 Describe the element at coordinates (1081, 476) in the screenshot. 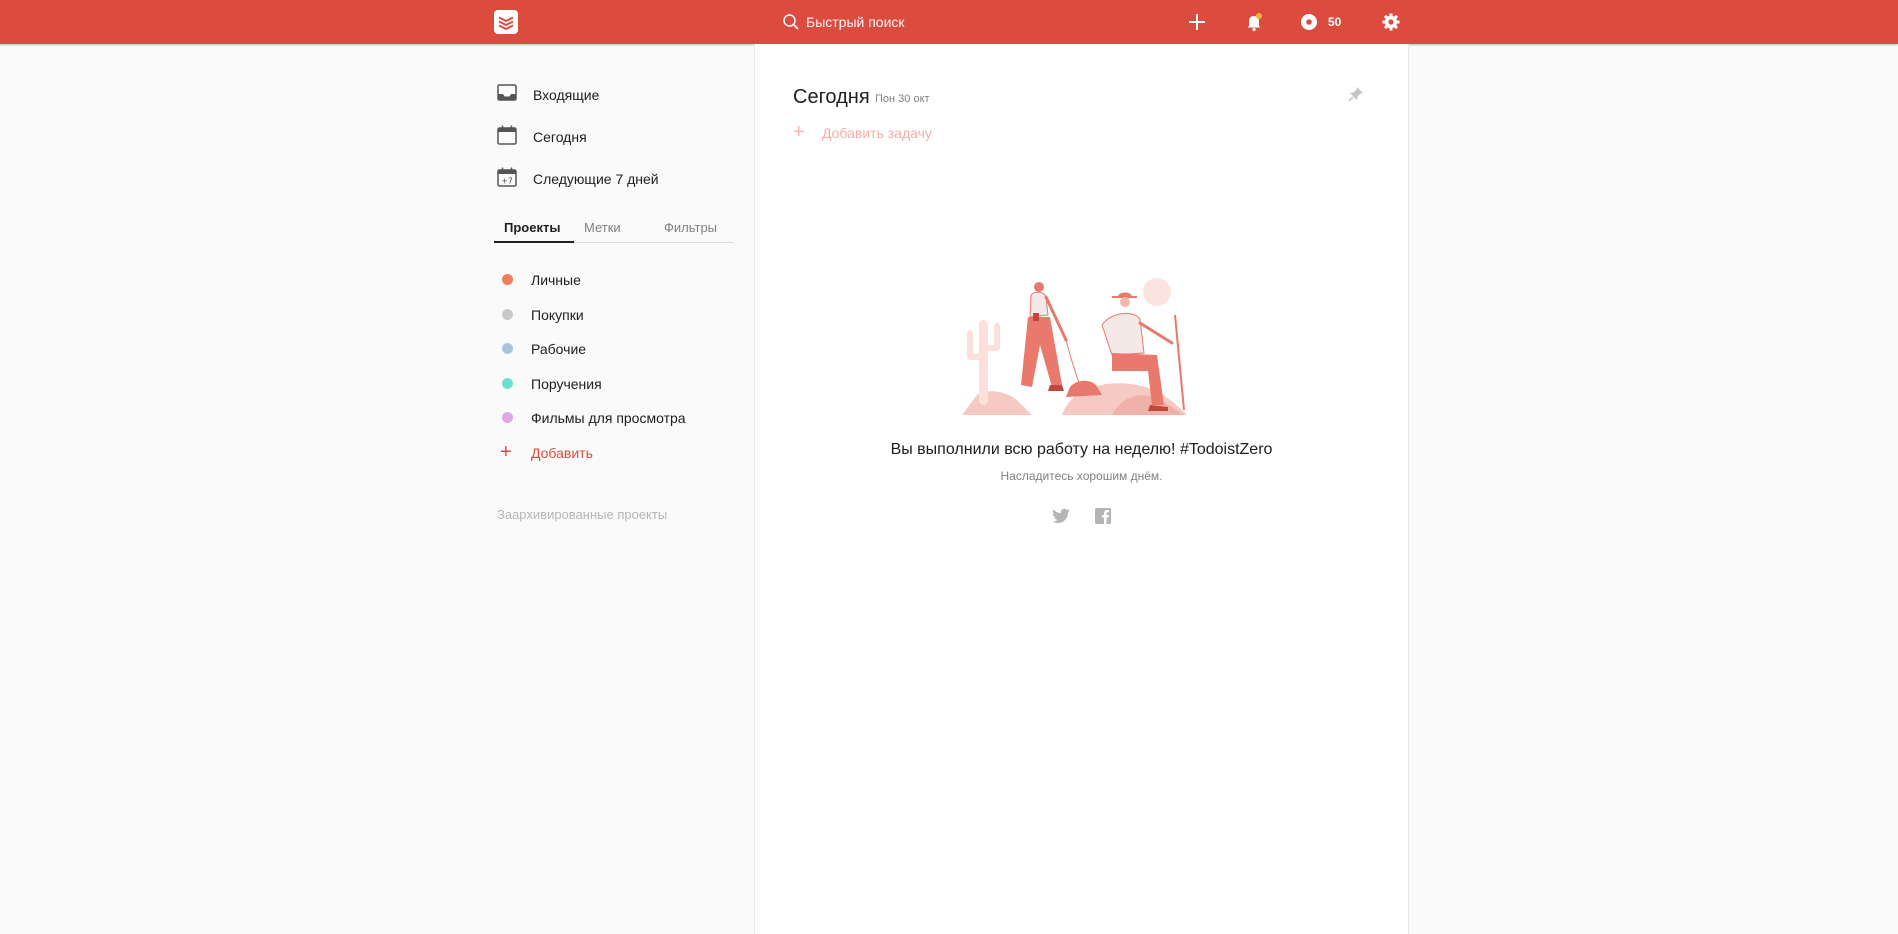

I see `empty-state-subtitle: Насладитесь хорошим днём.` at that location.